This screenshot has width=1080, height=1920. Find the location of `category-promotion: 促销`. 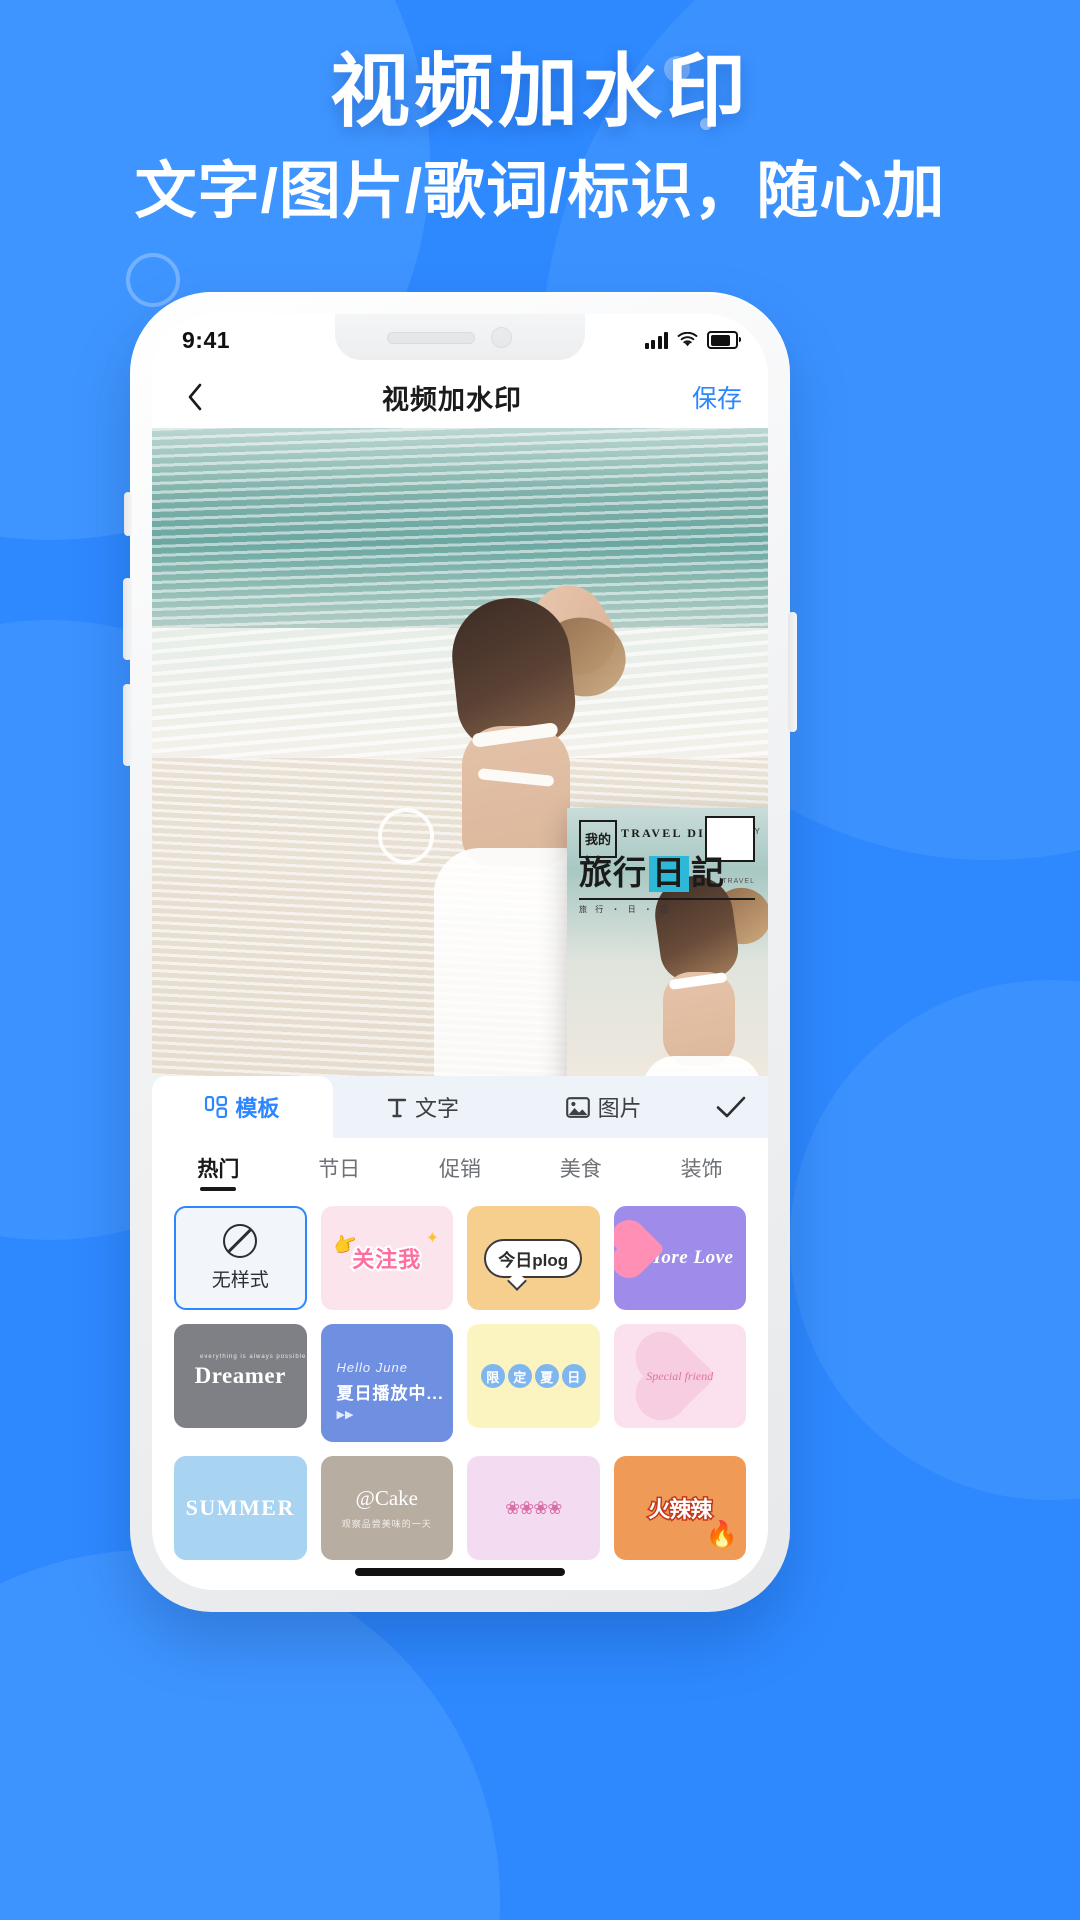

category-promotion: 促销 is located at coordinates (460, 1168).